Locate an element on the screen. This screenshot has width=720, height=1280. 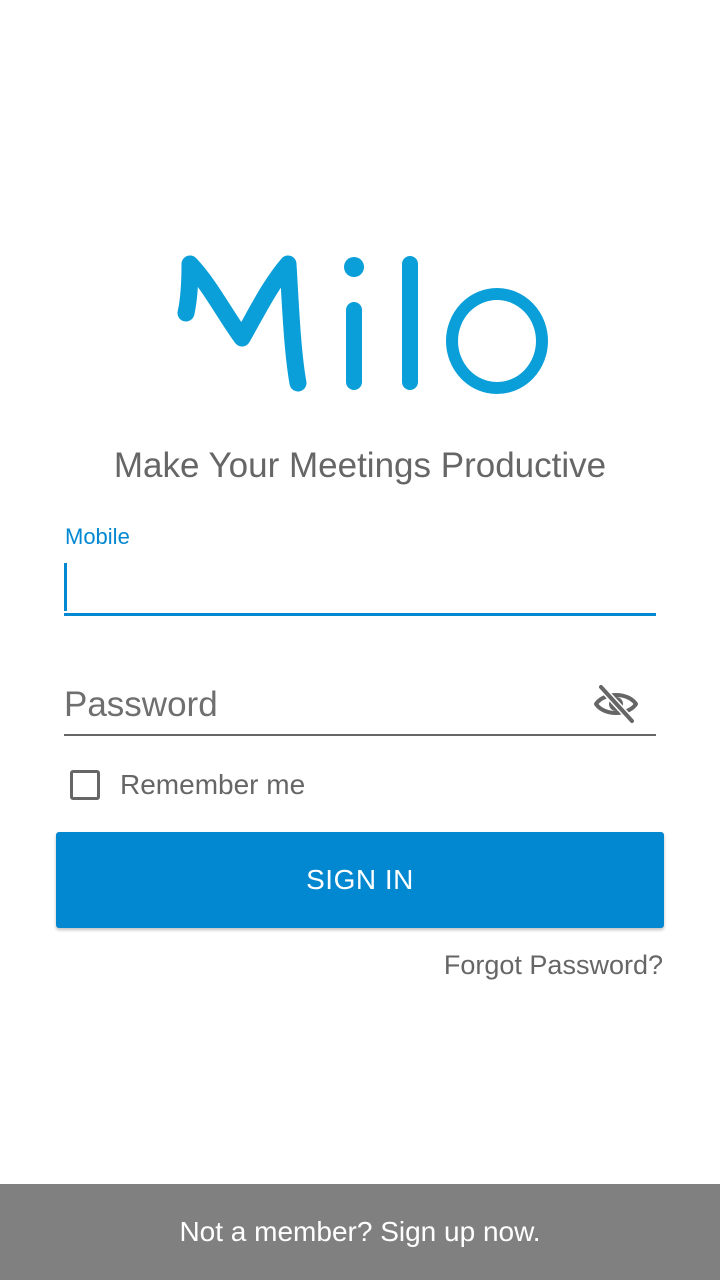
signup-text: Not a member? Sign up now. is located at coordinates (360, 1231).